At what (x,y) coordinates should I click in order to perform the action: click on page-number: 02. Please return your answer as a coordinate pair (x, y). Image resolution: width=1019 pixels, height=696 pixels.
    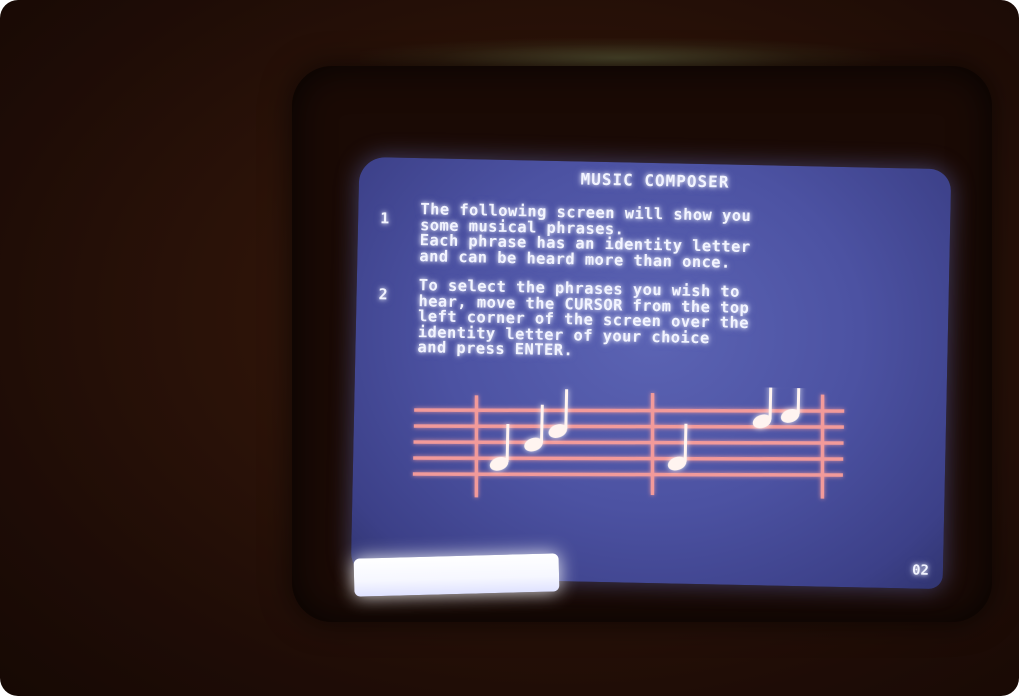
    Looking at the image, I should click on (920, 570).